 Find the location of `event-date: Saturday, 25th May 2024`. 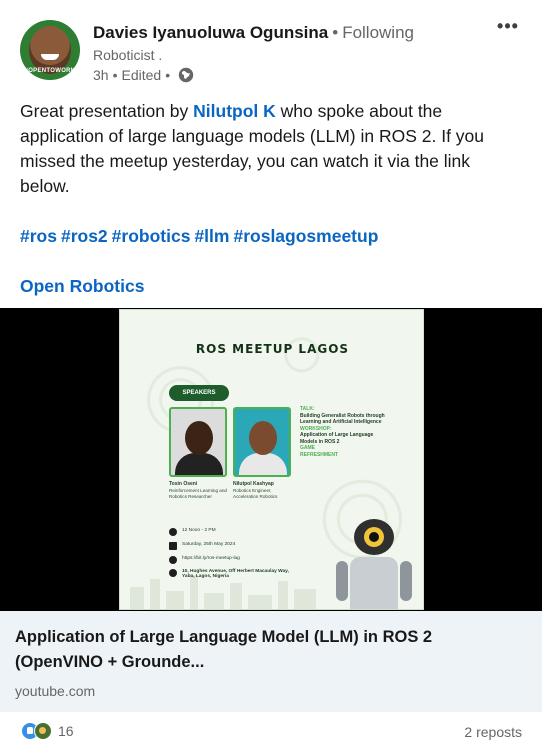

event-date: Saturday, 25th May 2024 is located at coordinates (209, 544).